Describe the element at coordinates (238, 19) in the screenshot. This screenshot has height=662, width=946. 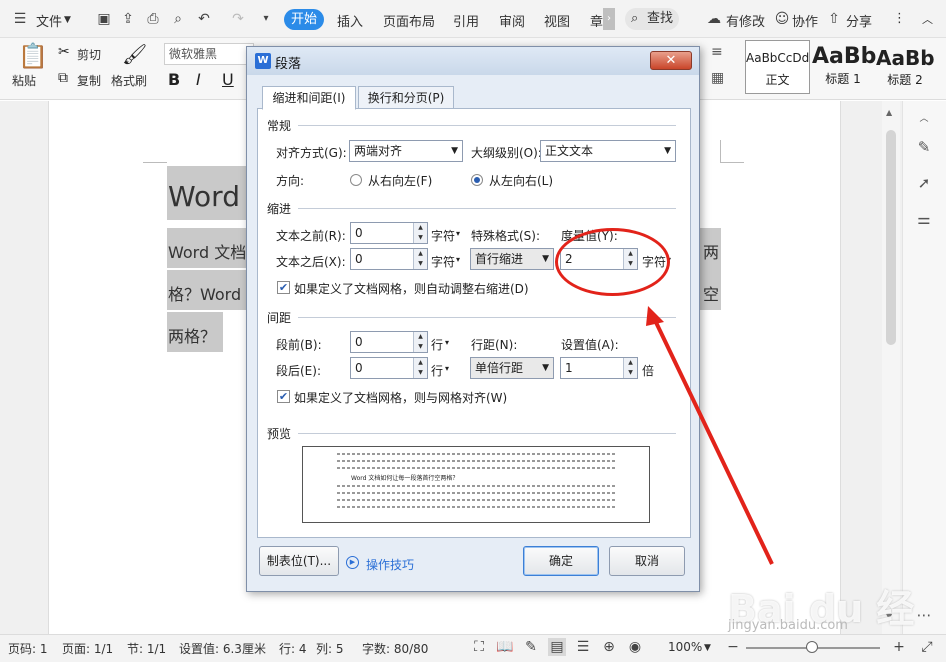
I see `redo-icon: ↷` at that location.